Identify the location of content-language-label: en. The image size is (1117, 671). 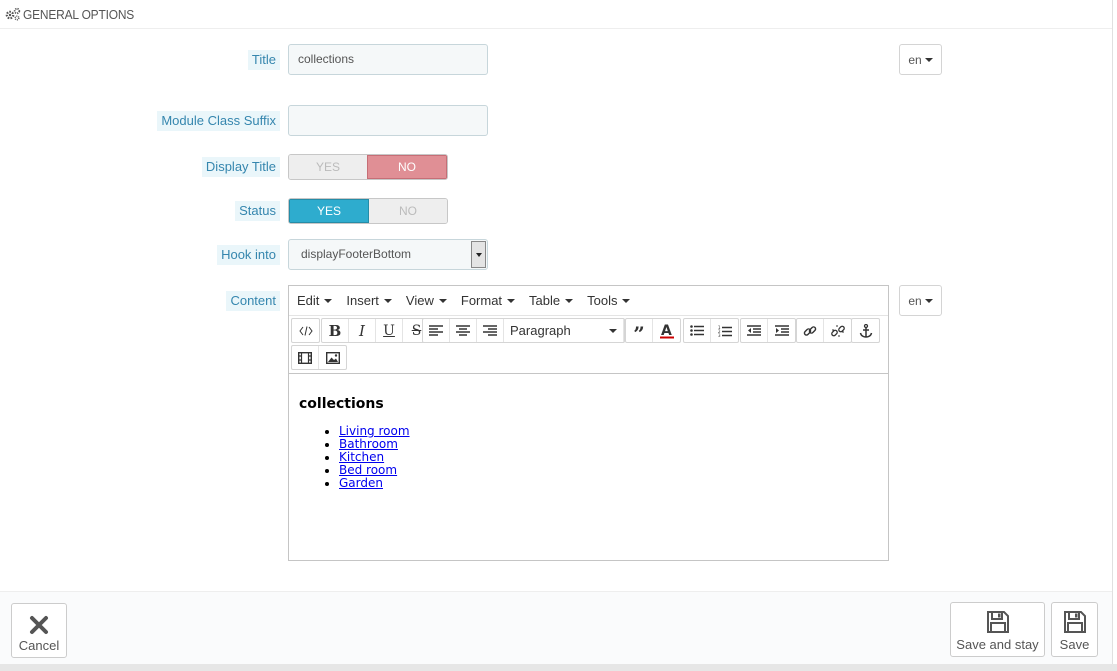
(915, 300).